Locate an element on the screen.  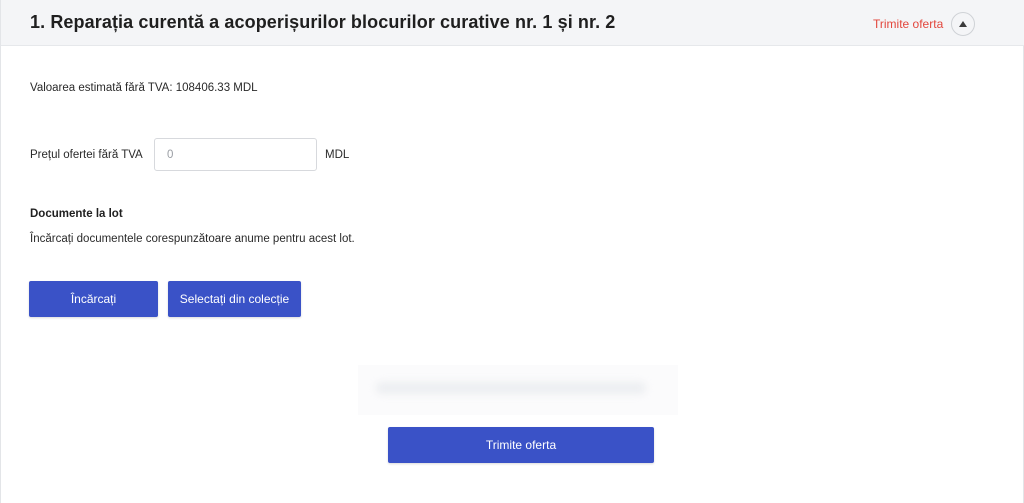
send-offer-link: Trimite oferta is located at coordinates (908, 24).